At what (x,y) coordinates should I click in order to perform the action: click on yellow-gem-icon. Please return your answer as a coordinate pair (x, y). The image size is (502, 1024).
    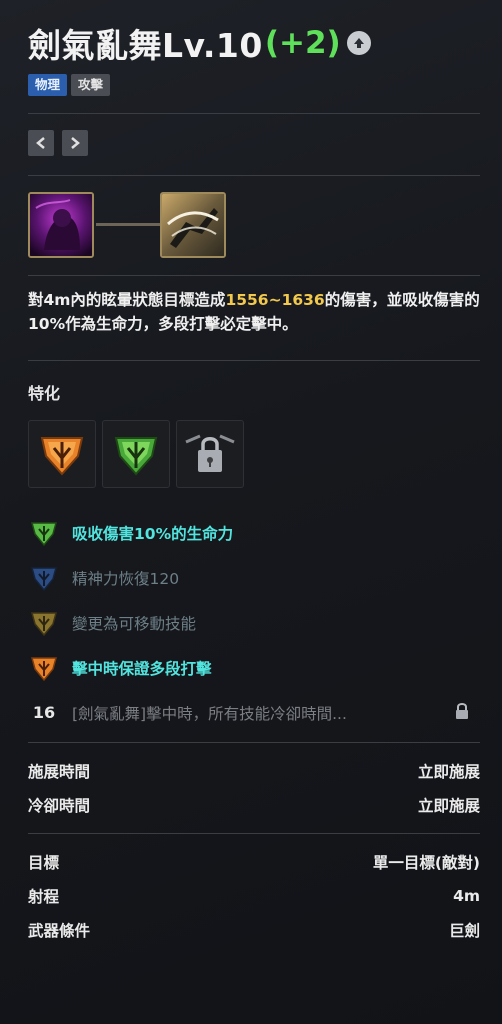
    Looking at the image, I should click on (44, 623).